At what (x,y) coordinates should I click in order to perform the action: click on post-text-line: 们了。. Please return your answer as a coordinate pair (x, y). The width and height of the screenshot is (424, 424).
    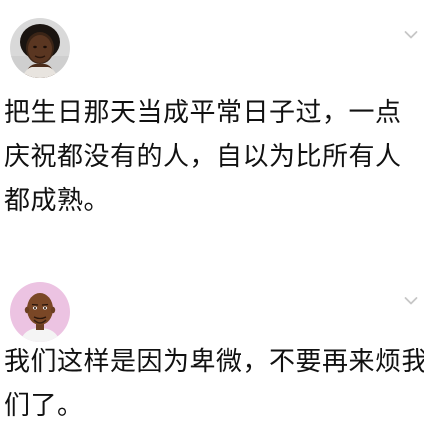
    Looking at the image, I should click on (44, 406).